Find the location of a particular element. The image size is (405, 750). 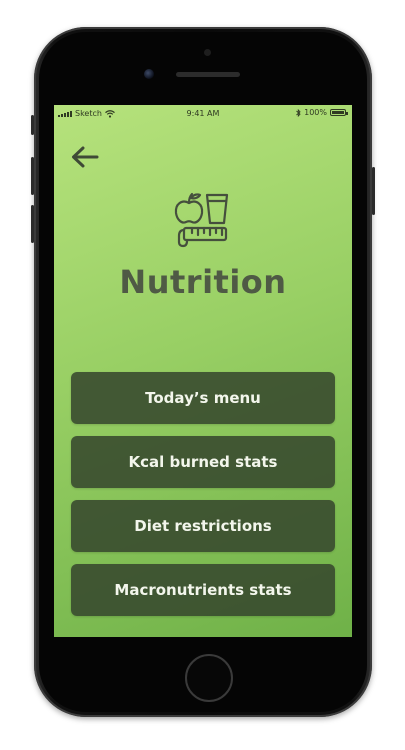

kcal-burned-stats-button: Kcal burned stats is located at coordinates (203, 462).